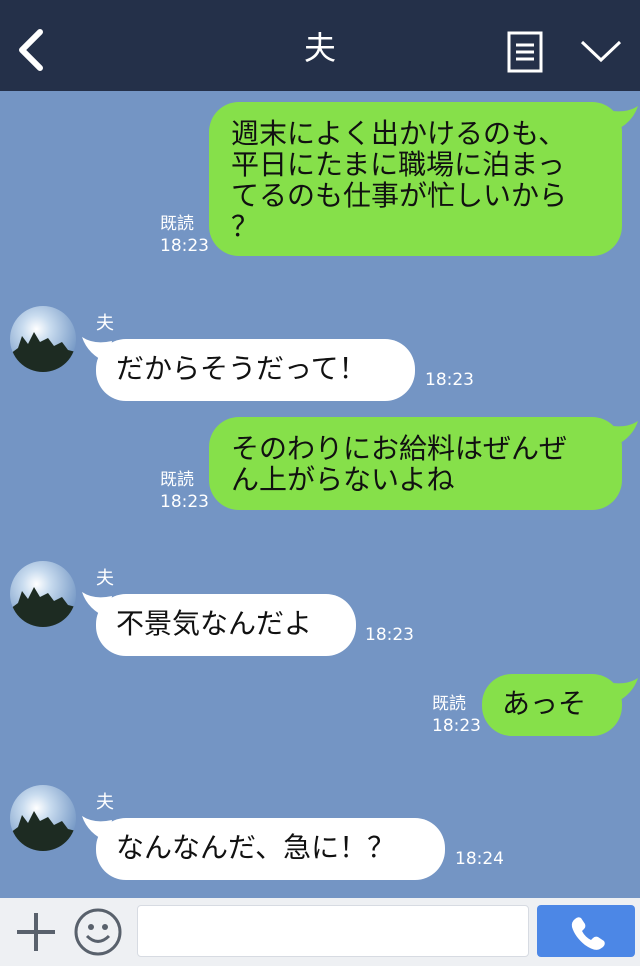 The width and height of the screenshot is (640, 966). I want to click on message-bubble: そのわりにお給料はぜんぜ ん上がらないよね, so click(415, 463).